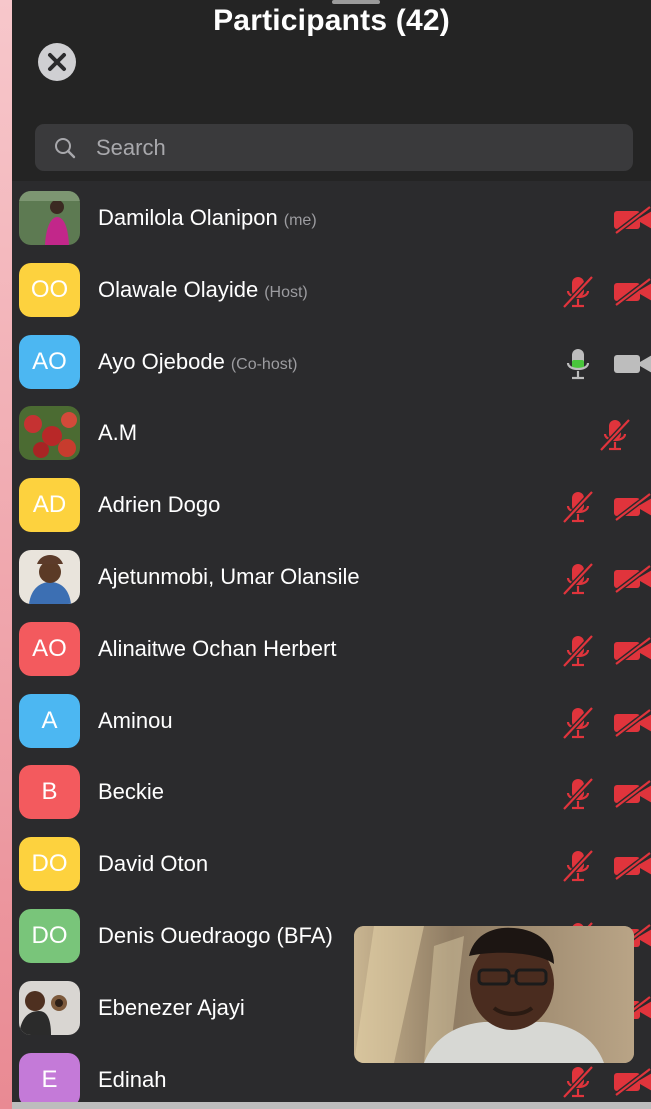  I want to click on avatar-initials: B, so click(49, 792).